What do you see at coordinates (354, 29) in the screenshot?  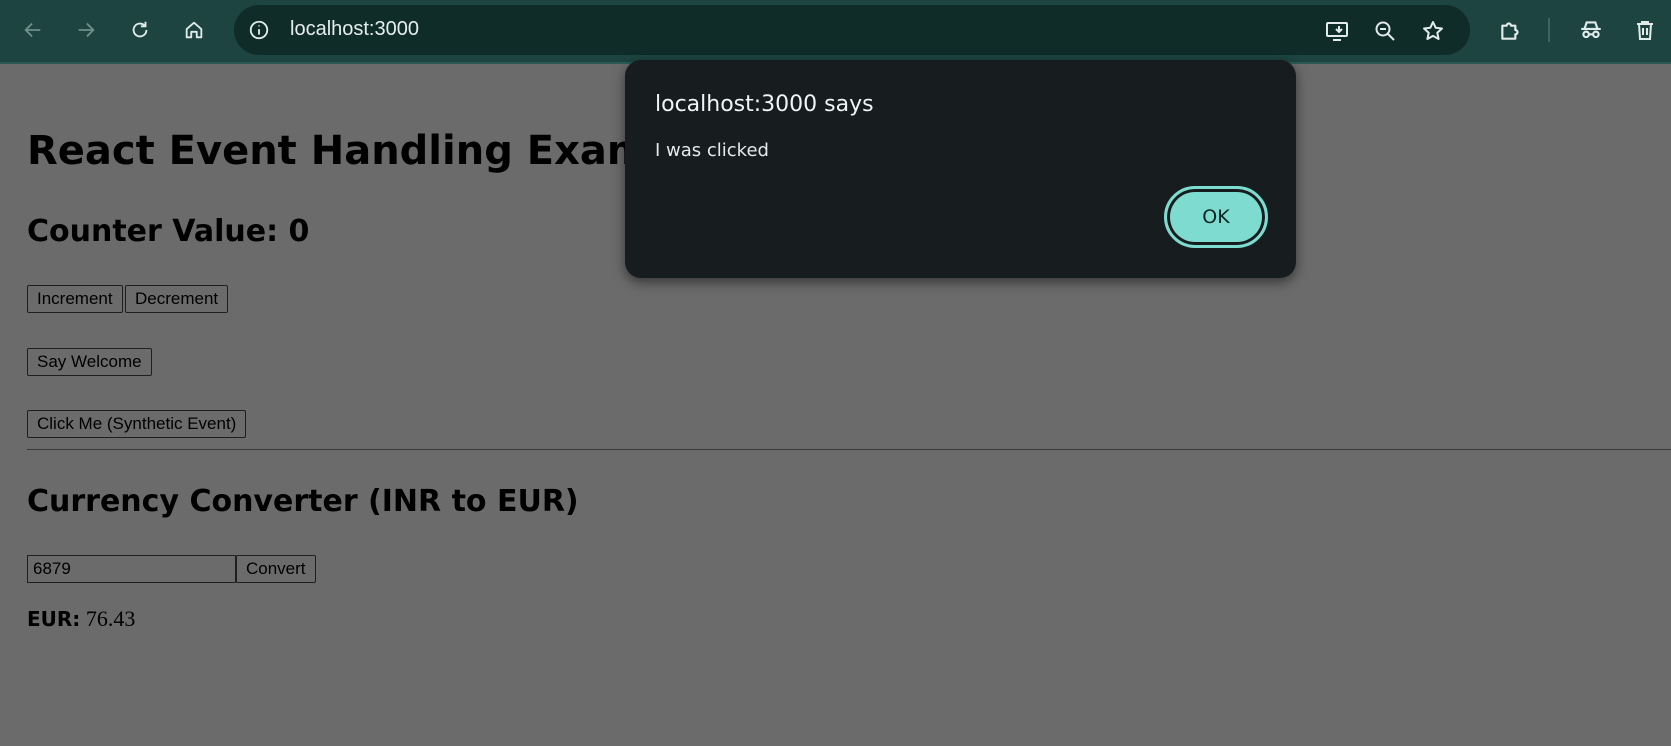 I see `url-text: localhost:3000` at bounding box center [354, 29].